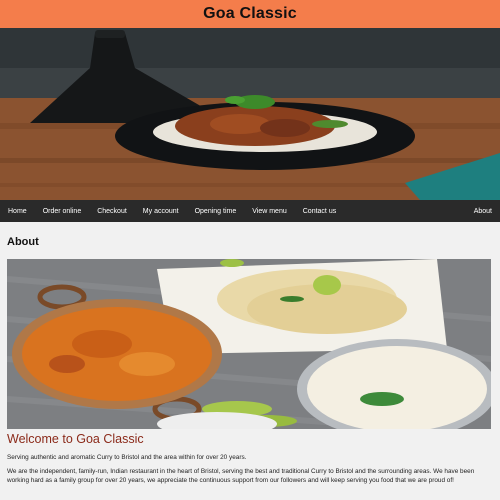  I want to click on site-title: Goa Classic, so click(250, 13).